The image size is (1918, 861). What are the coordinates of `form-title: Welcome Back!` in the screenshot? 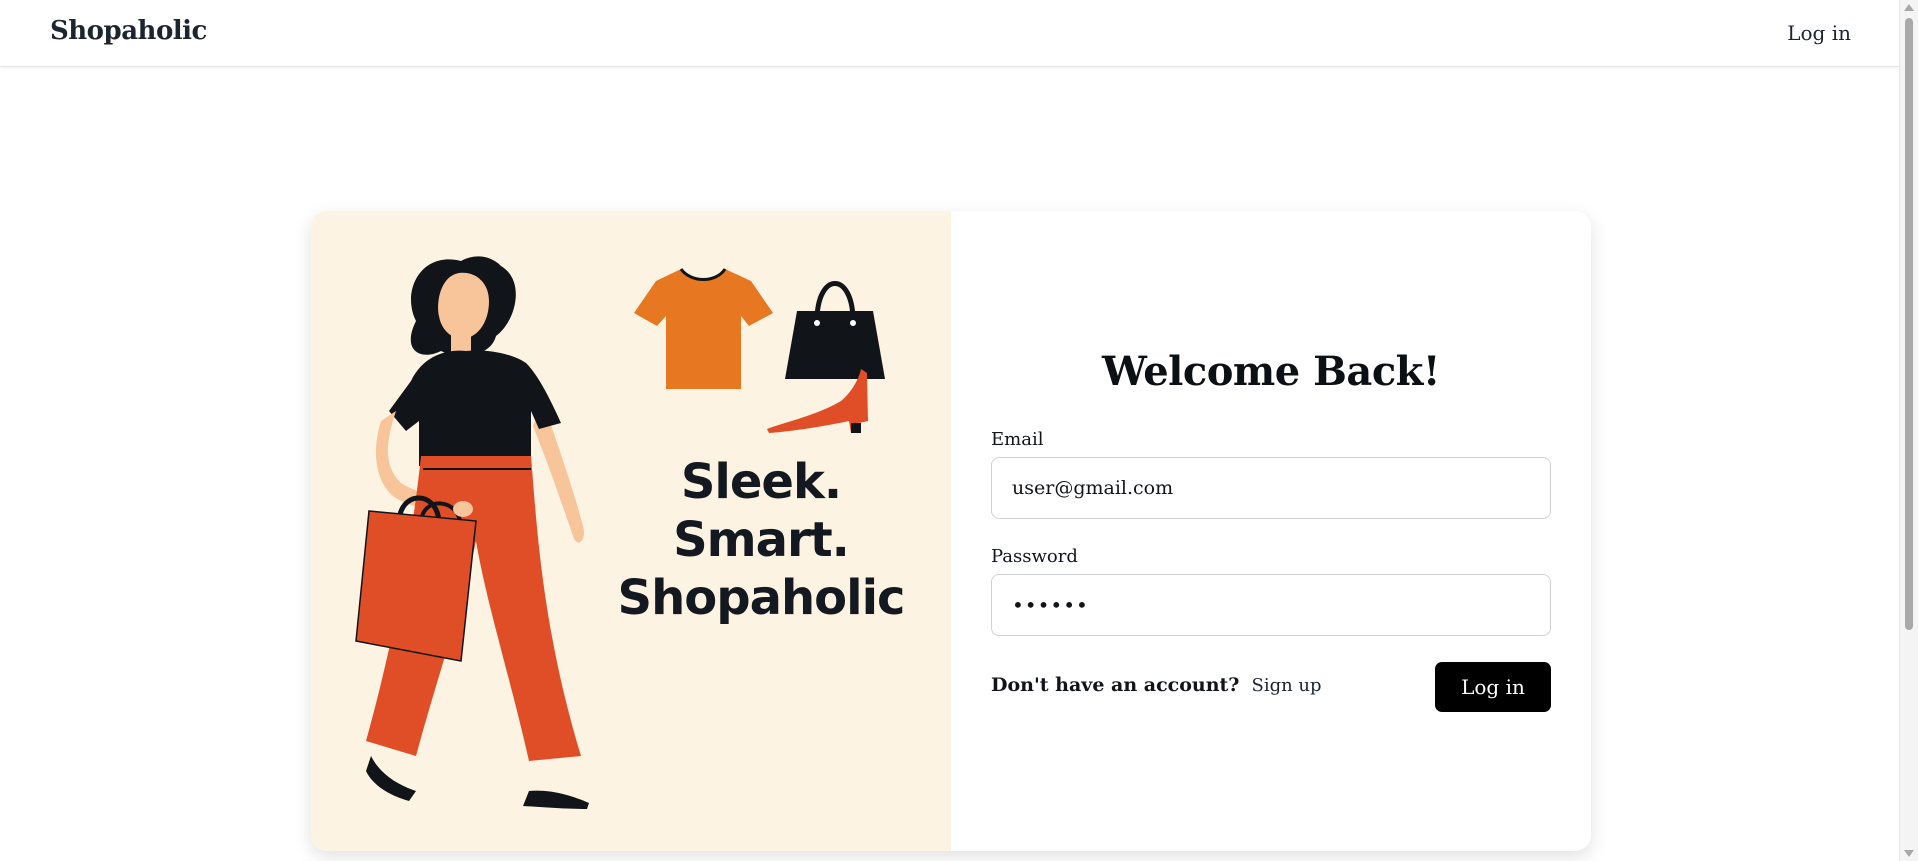 It's located at (1271, 371).